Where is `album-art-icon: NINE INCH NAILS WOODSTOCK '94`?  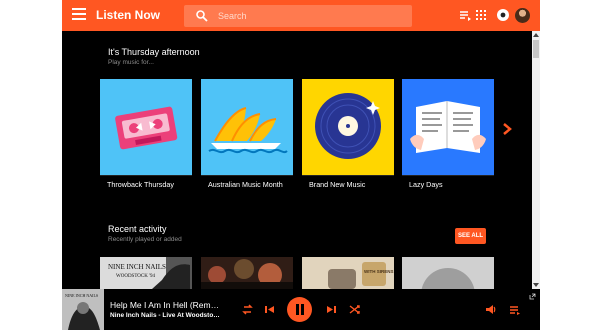
album-art-icon: NINE INCH NAILS WOODSTOCK '94 is located at coordinates (146, 273).